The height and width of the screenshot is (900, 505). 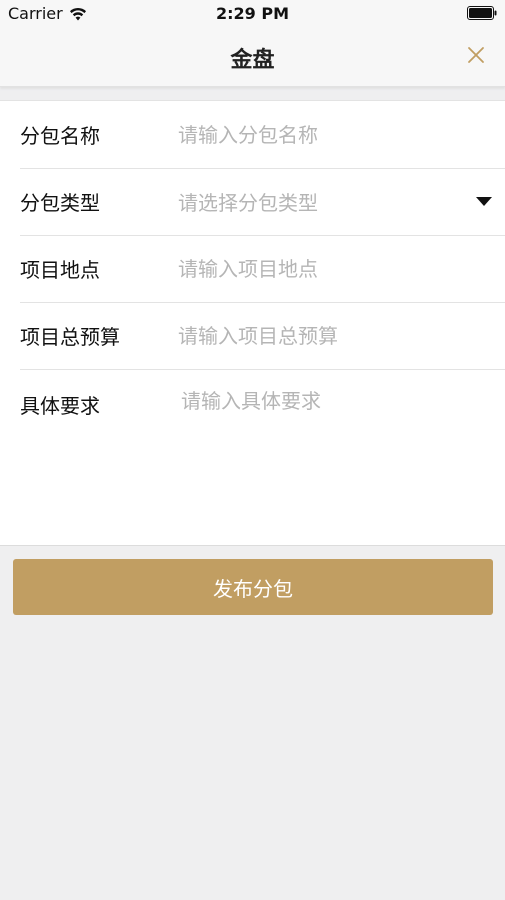 I want to click on field-label-requirements: 具体要求, so click(x=60, y=406).